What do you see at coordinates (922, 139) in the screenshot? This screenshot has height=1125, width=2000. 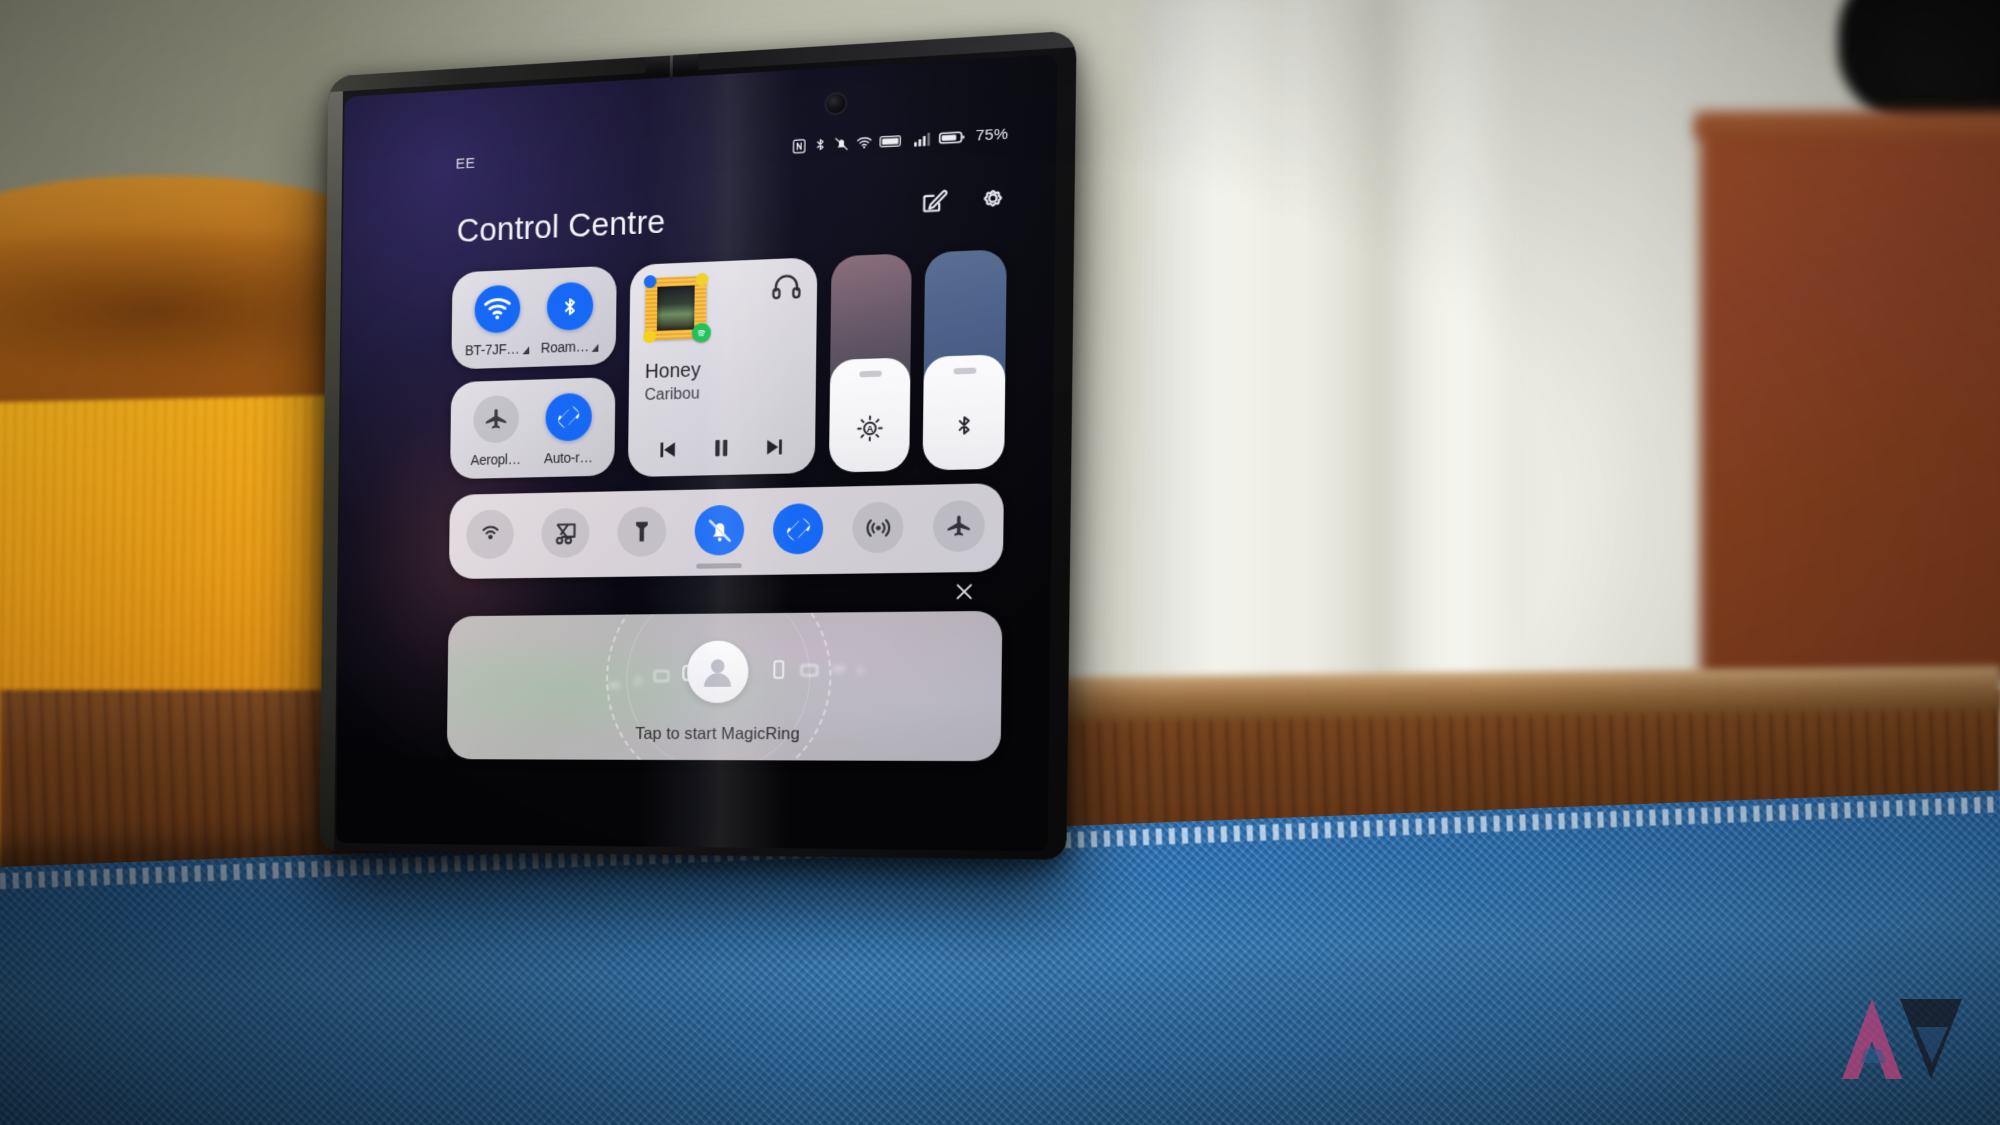 I see `signal-bars-icon` at bounding box center [922, 139].